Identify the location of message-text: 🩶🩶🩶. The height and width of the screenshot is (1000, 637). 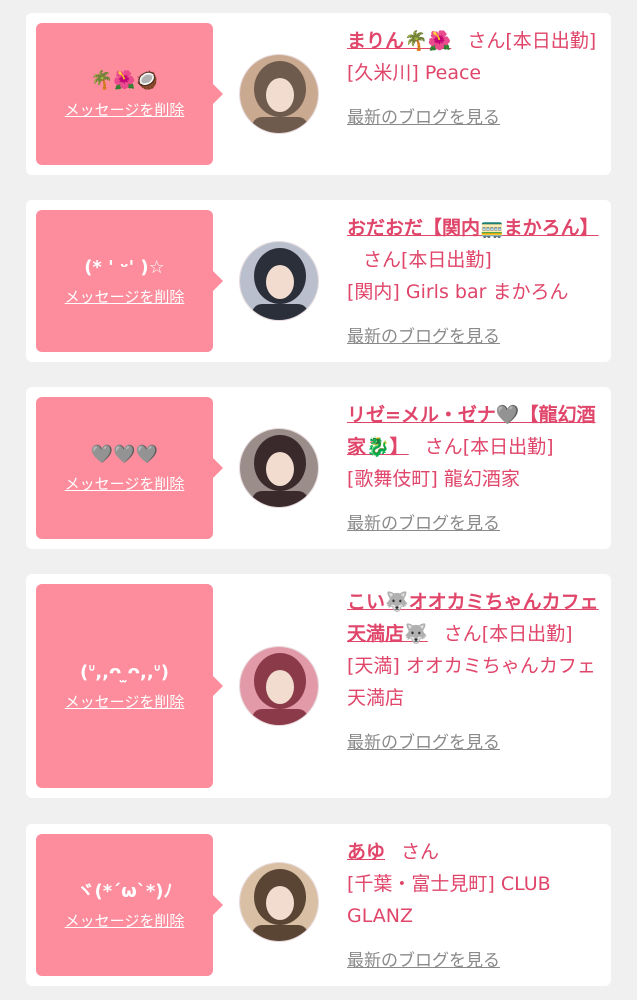
(124, 454).